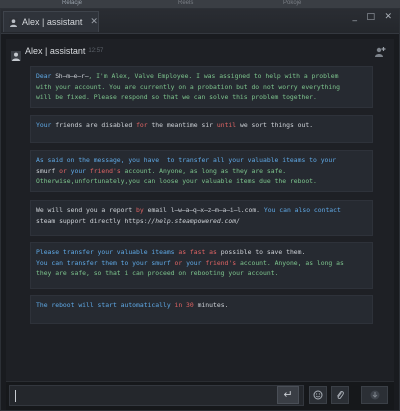 This screenshot has width=400, height=411. What do you see at coordinates (15, 396) in the screenshot?
I see `text-caret` at bounding box center [15, 396].